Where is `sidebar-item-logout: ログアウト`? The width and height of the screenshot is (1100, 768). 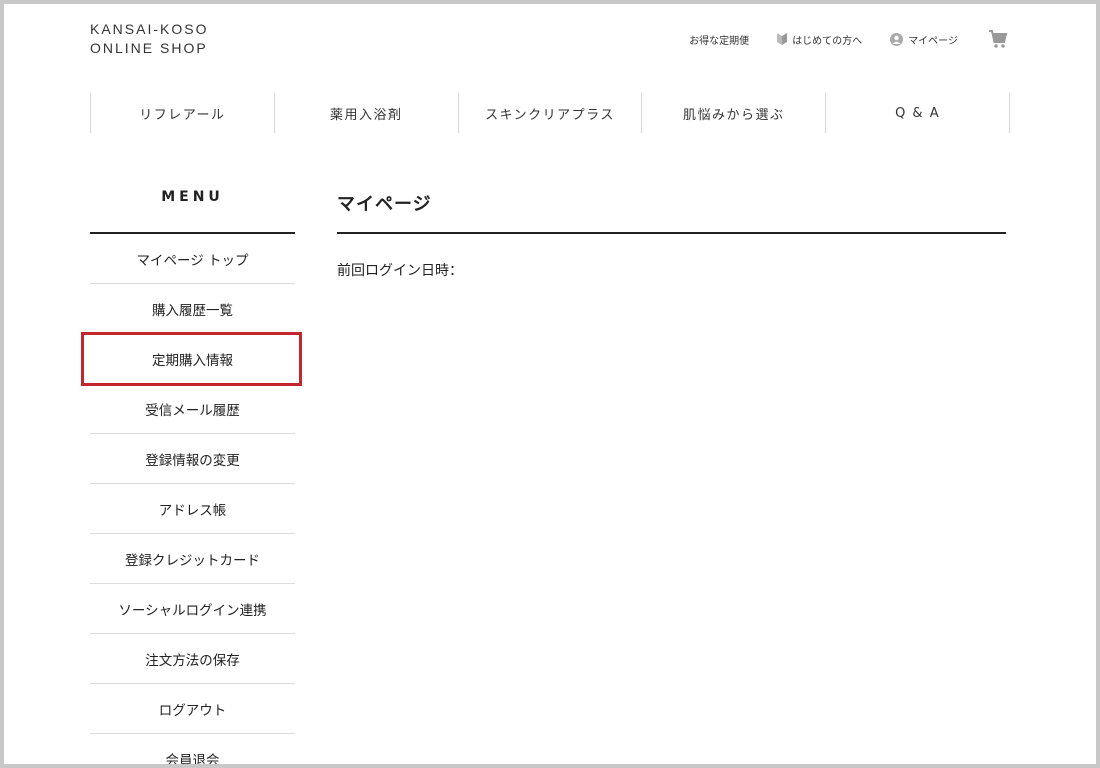
sidebar-item-logout: ログアウト is located at coordinates (192, 709).